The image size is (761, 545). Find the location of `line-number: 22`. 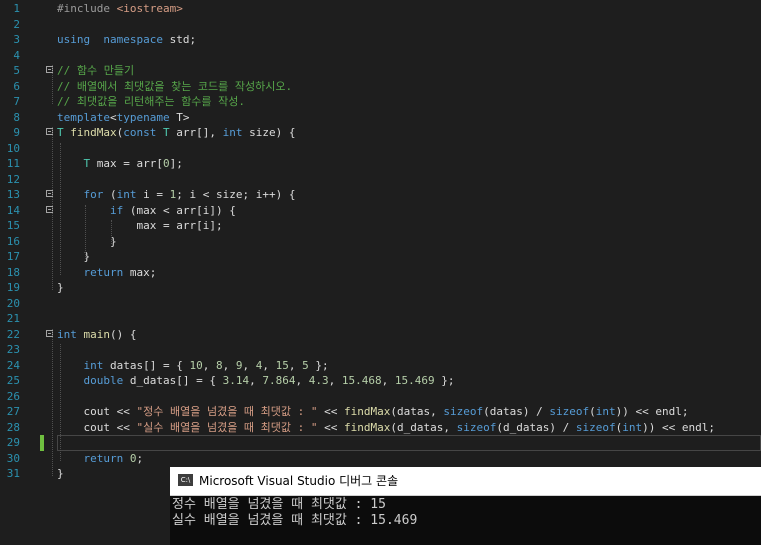

line-number: 22 is located at coordinates (13, 334).